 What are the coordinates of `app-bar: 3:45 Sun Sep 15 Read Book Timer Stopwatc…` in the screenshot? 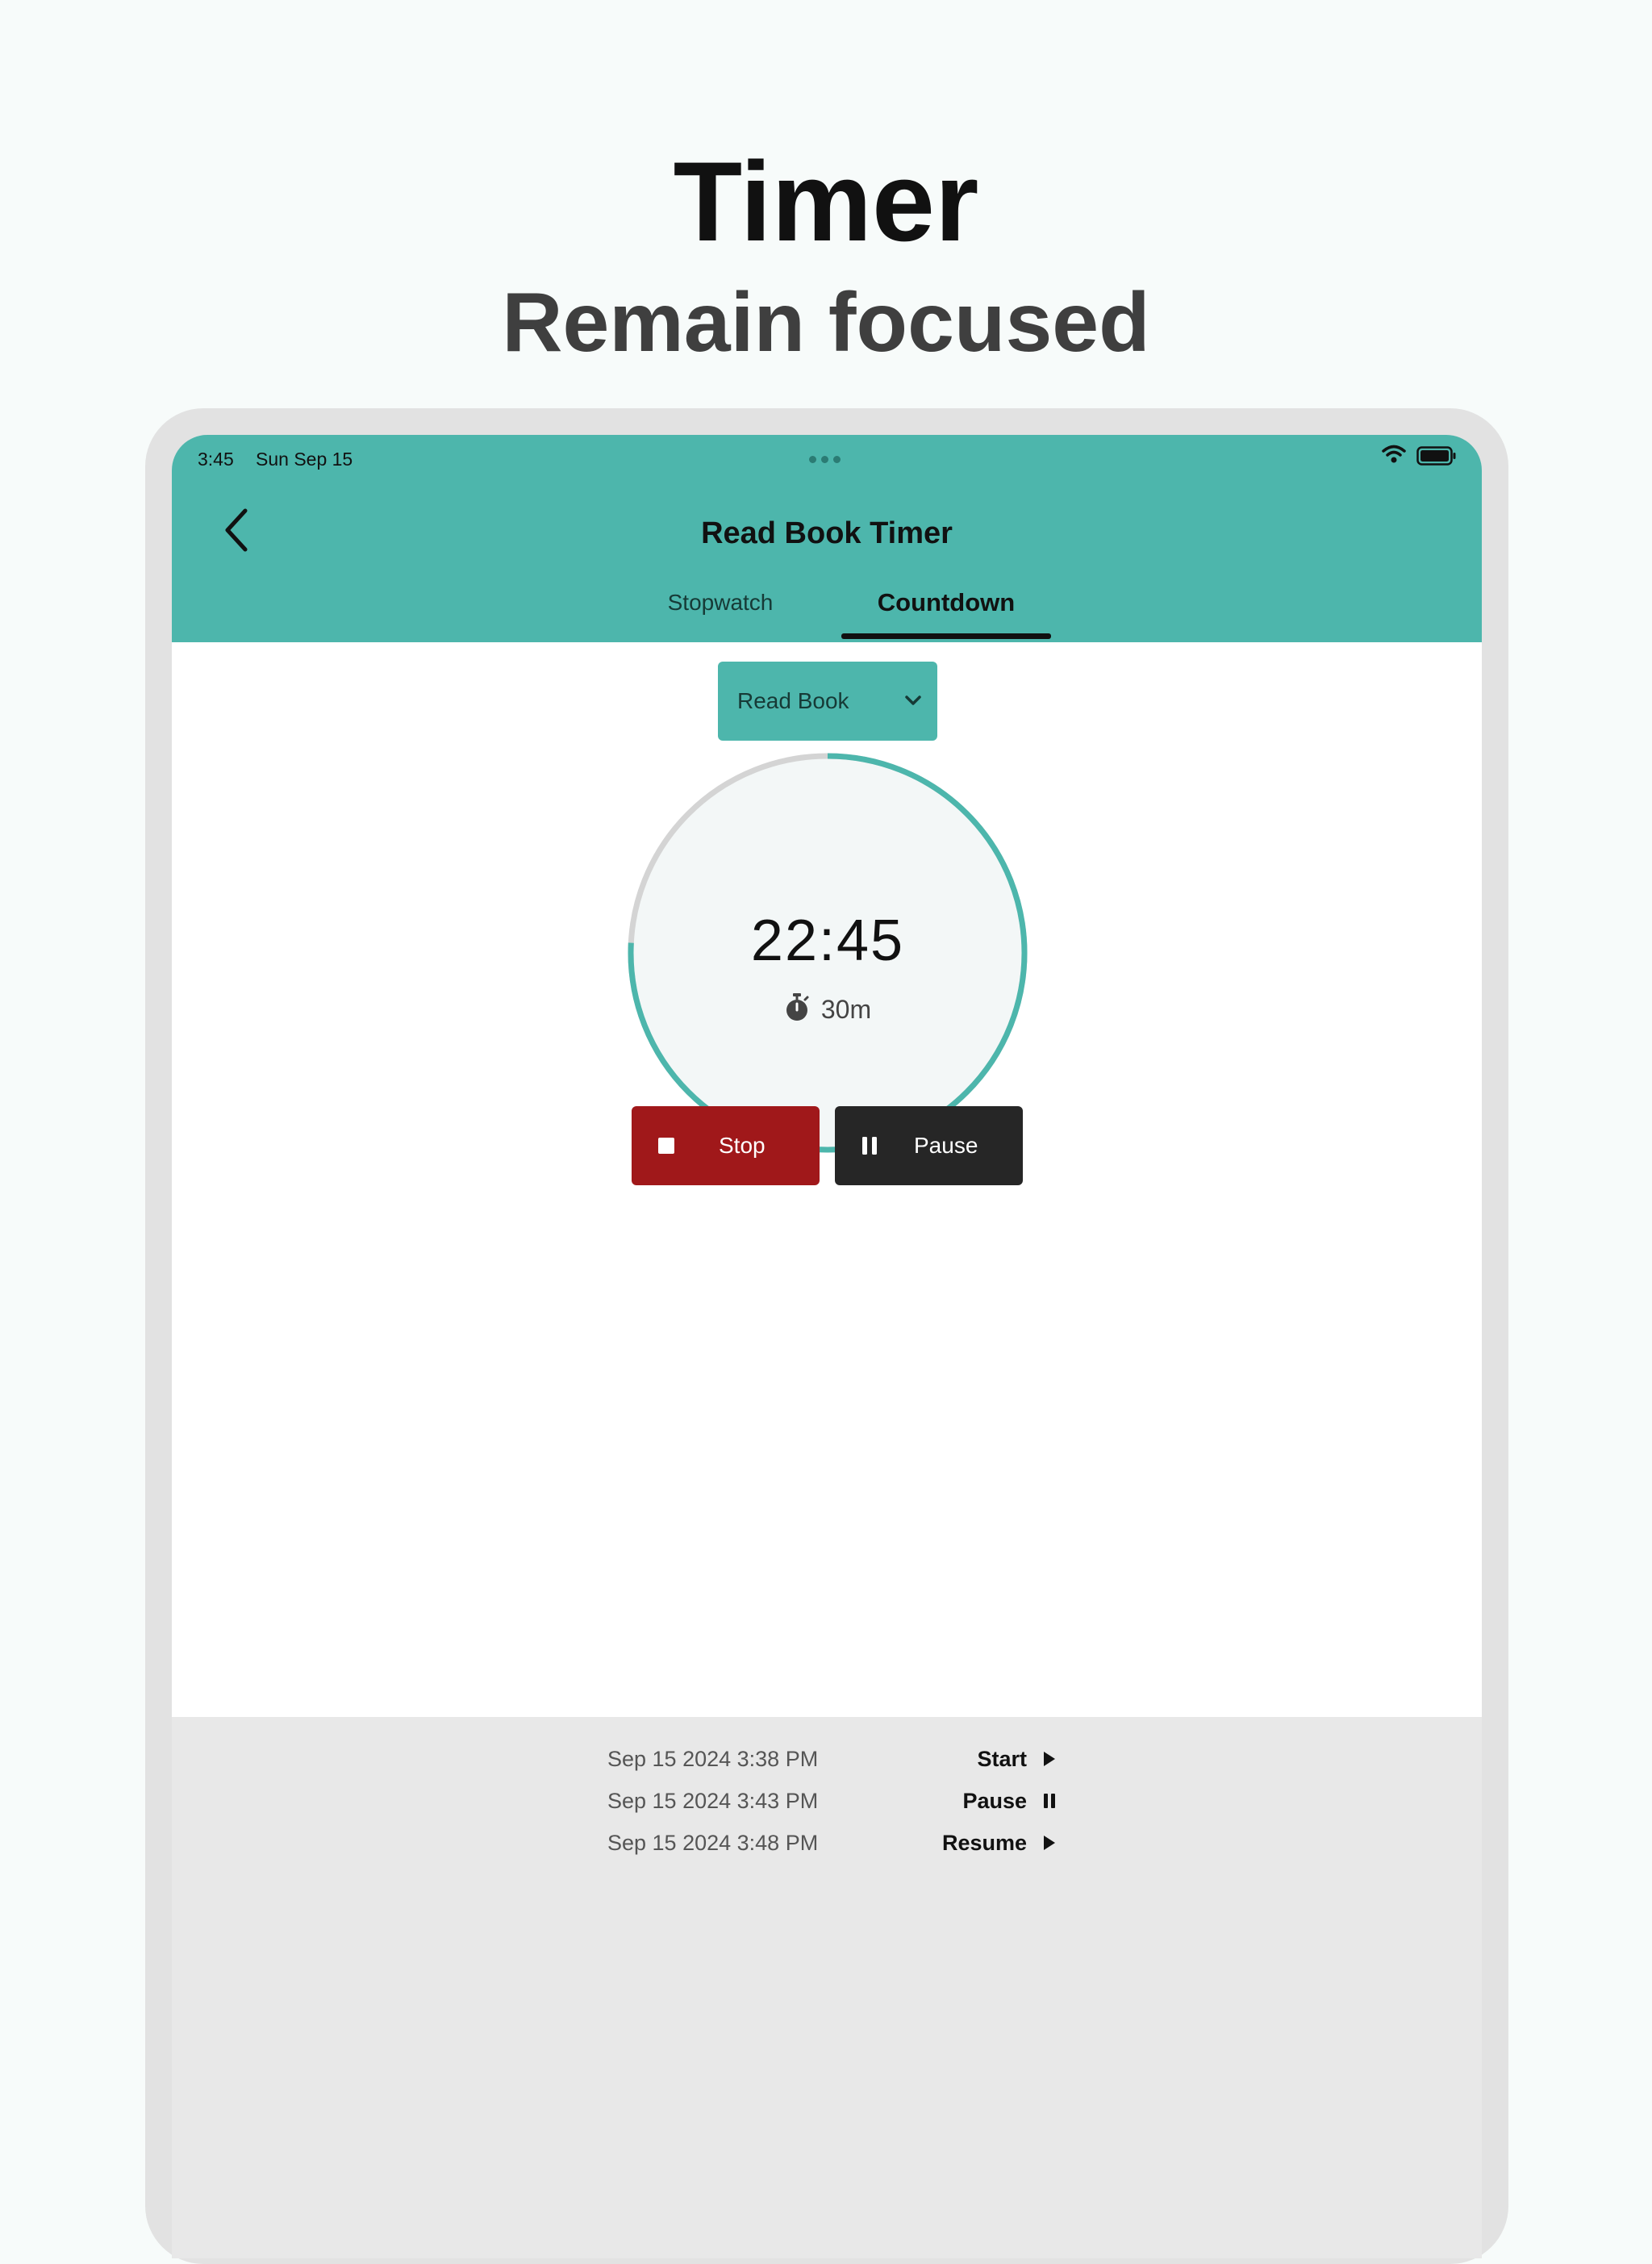 It's located at (827, 538).